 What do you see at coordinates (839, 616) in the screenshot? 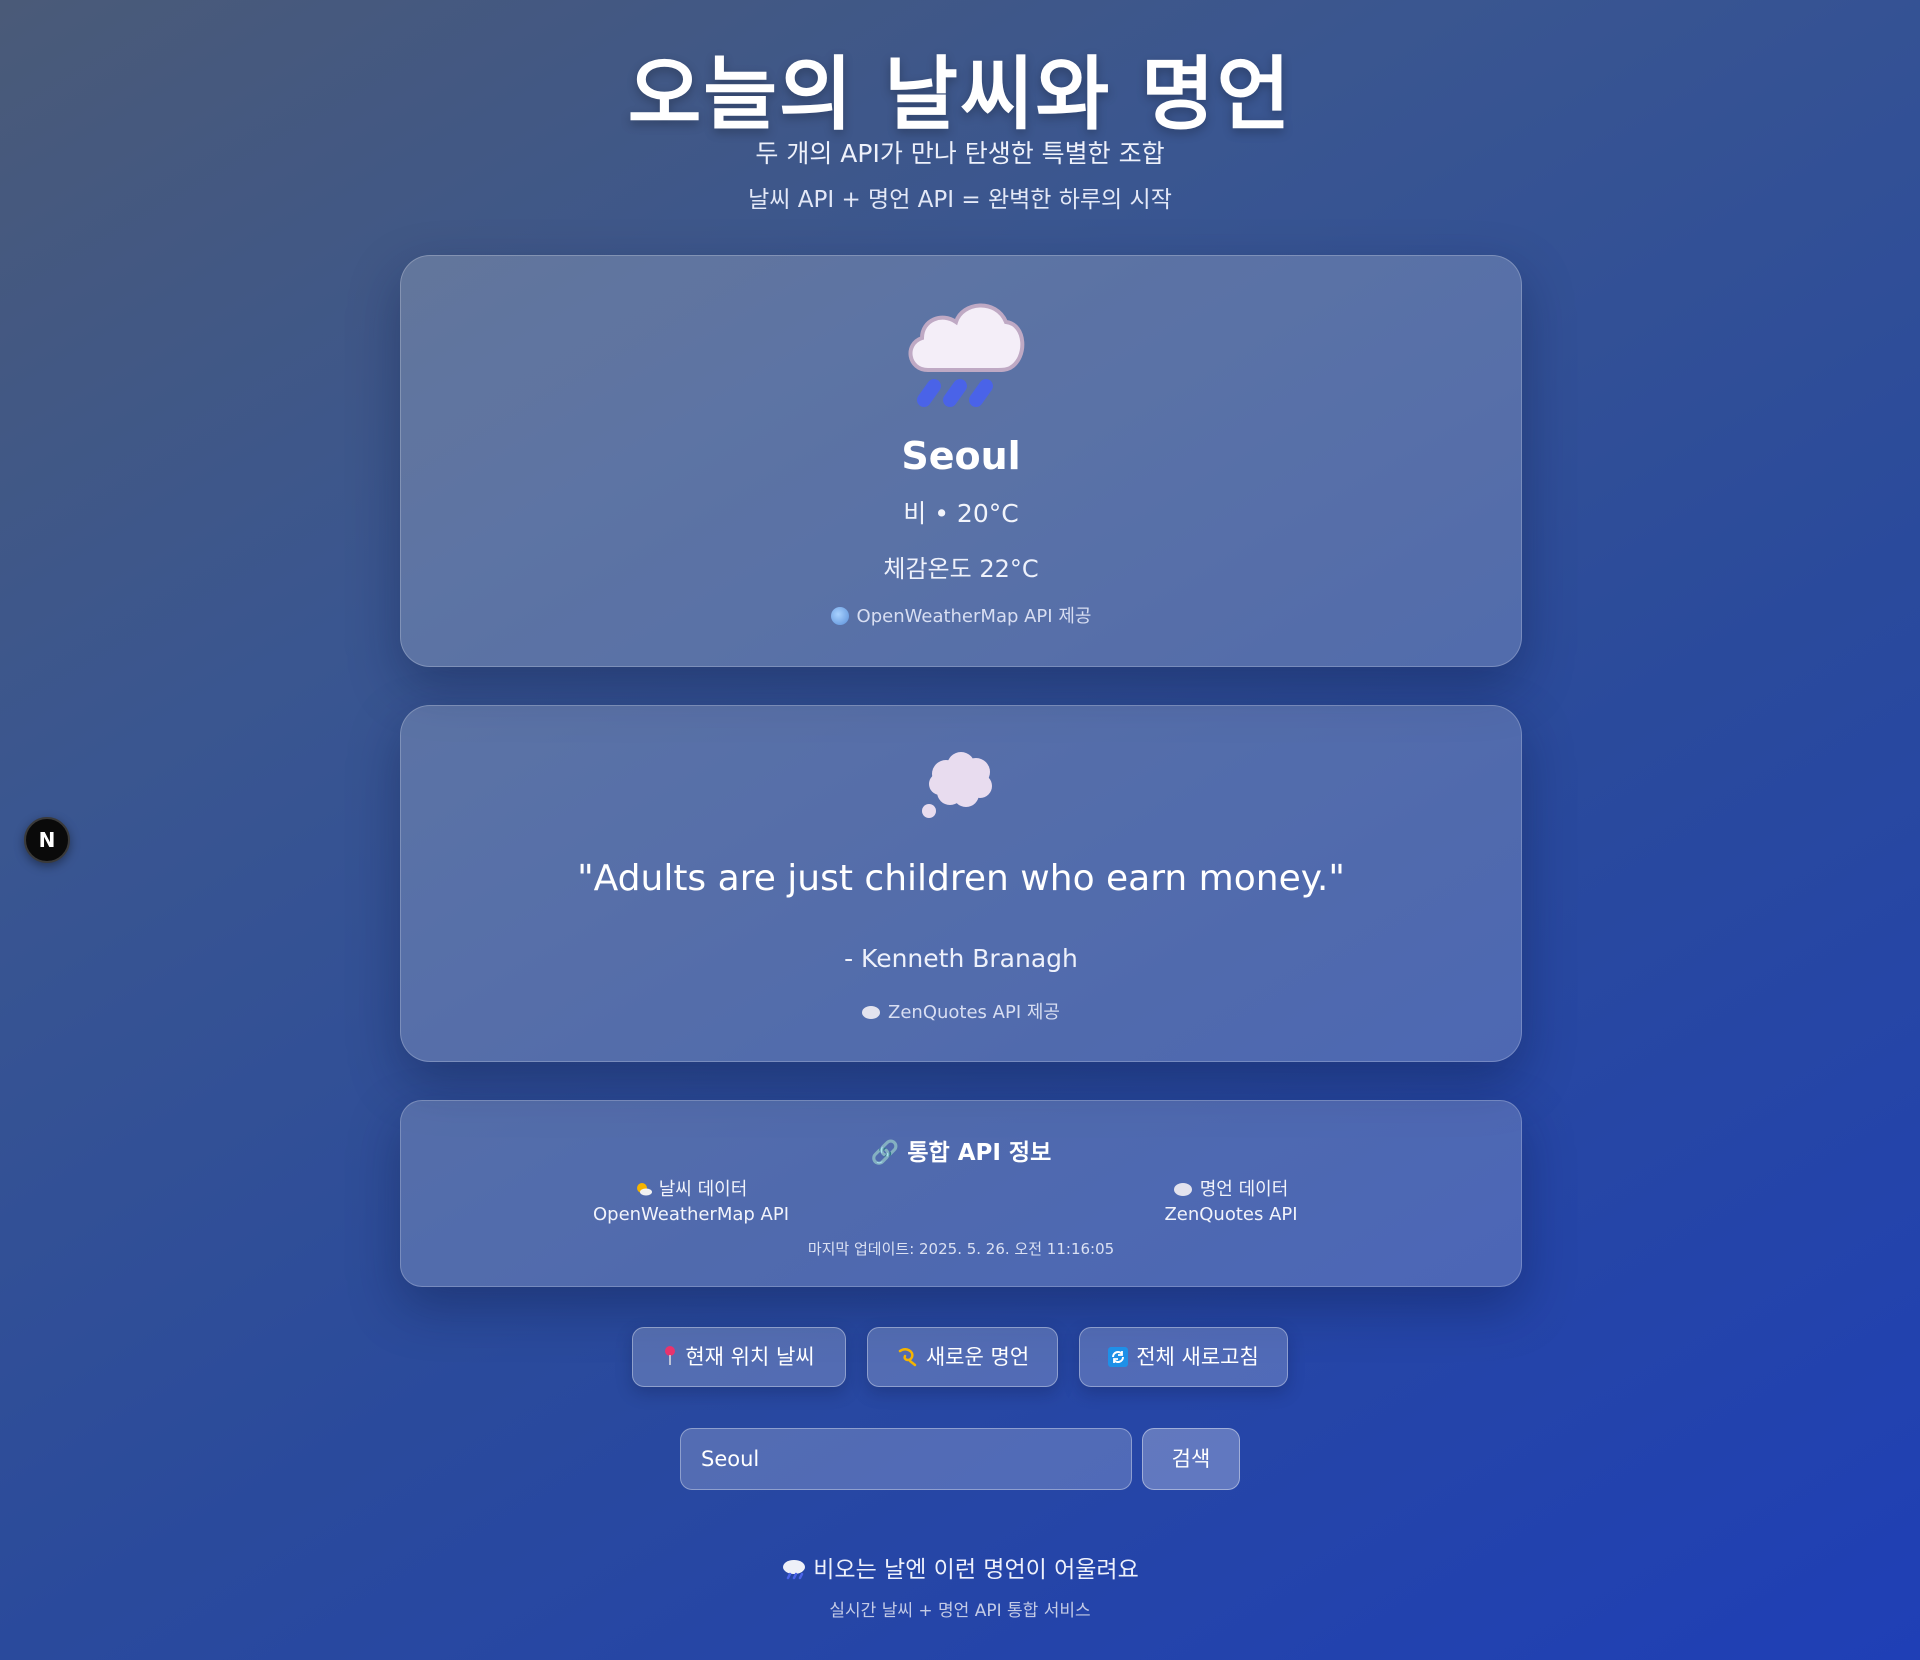
I see `globe-icon` at bounding box center [839, 616].